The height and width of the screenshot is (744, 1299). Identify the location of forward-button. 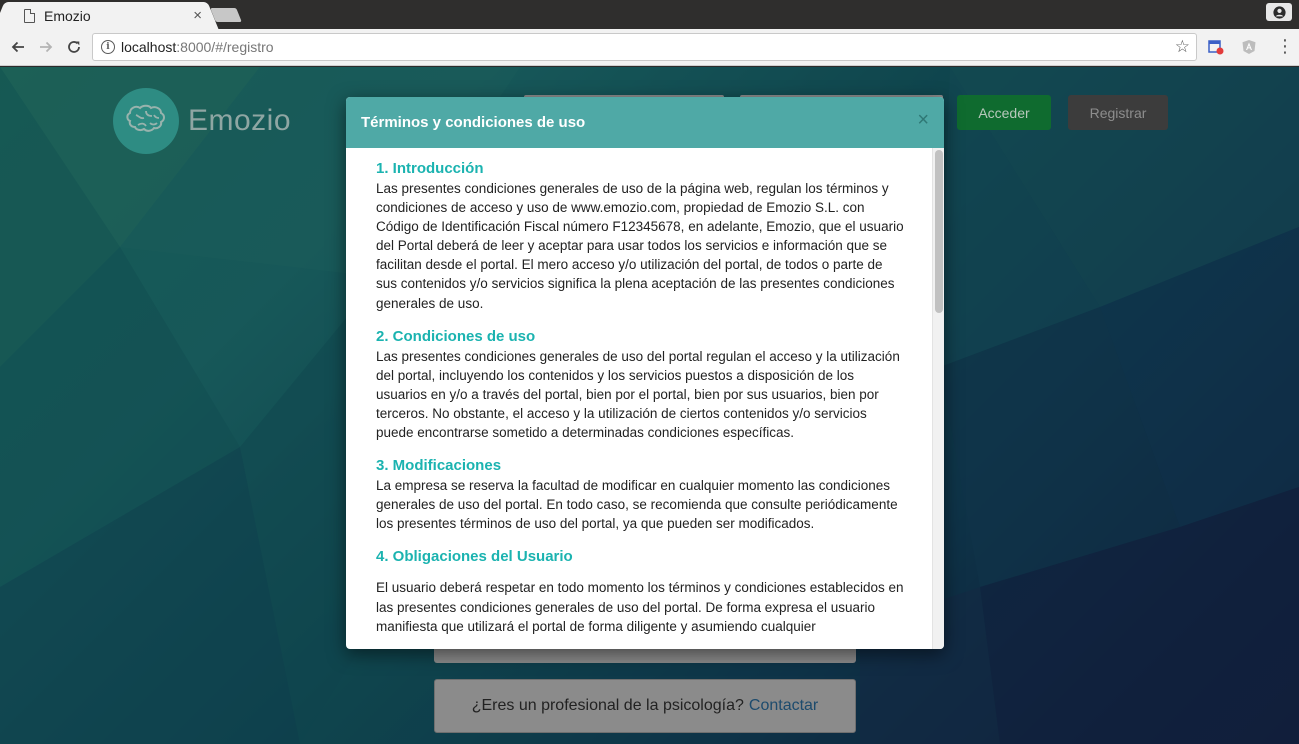
(46, 47).